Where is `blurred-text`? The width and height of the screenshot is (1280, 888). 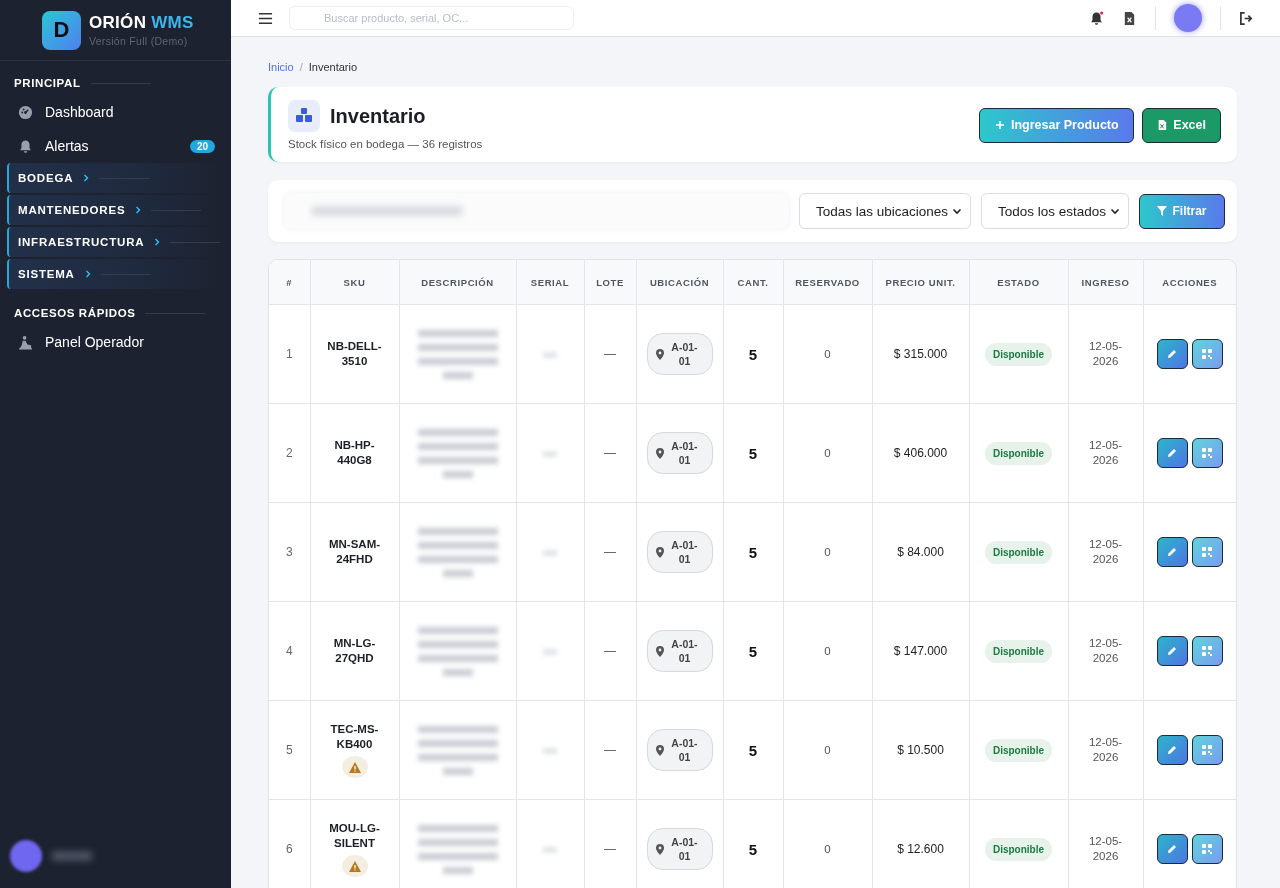
blurred-text is located at coordinates (72, 856).